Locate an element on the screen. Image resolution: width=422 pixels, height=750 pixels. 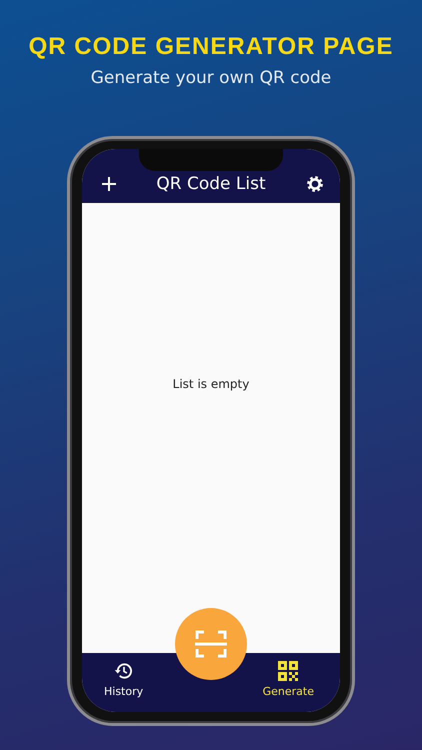
empty-list-message: List is empty is located at coordinates (211, 384).